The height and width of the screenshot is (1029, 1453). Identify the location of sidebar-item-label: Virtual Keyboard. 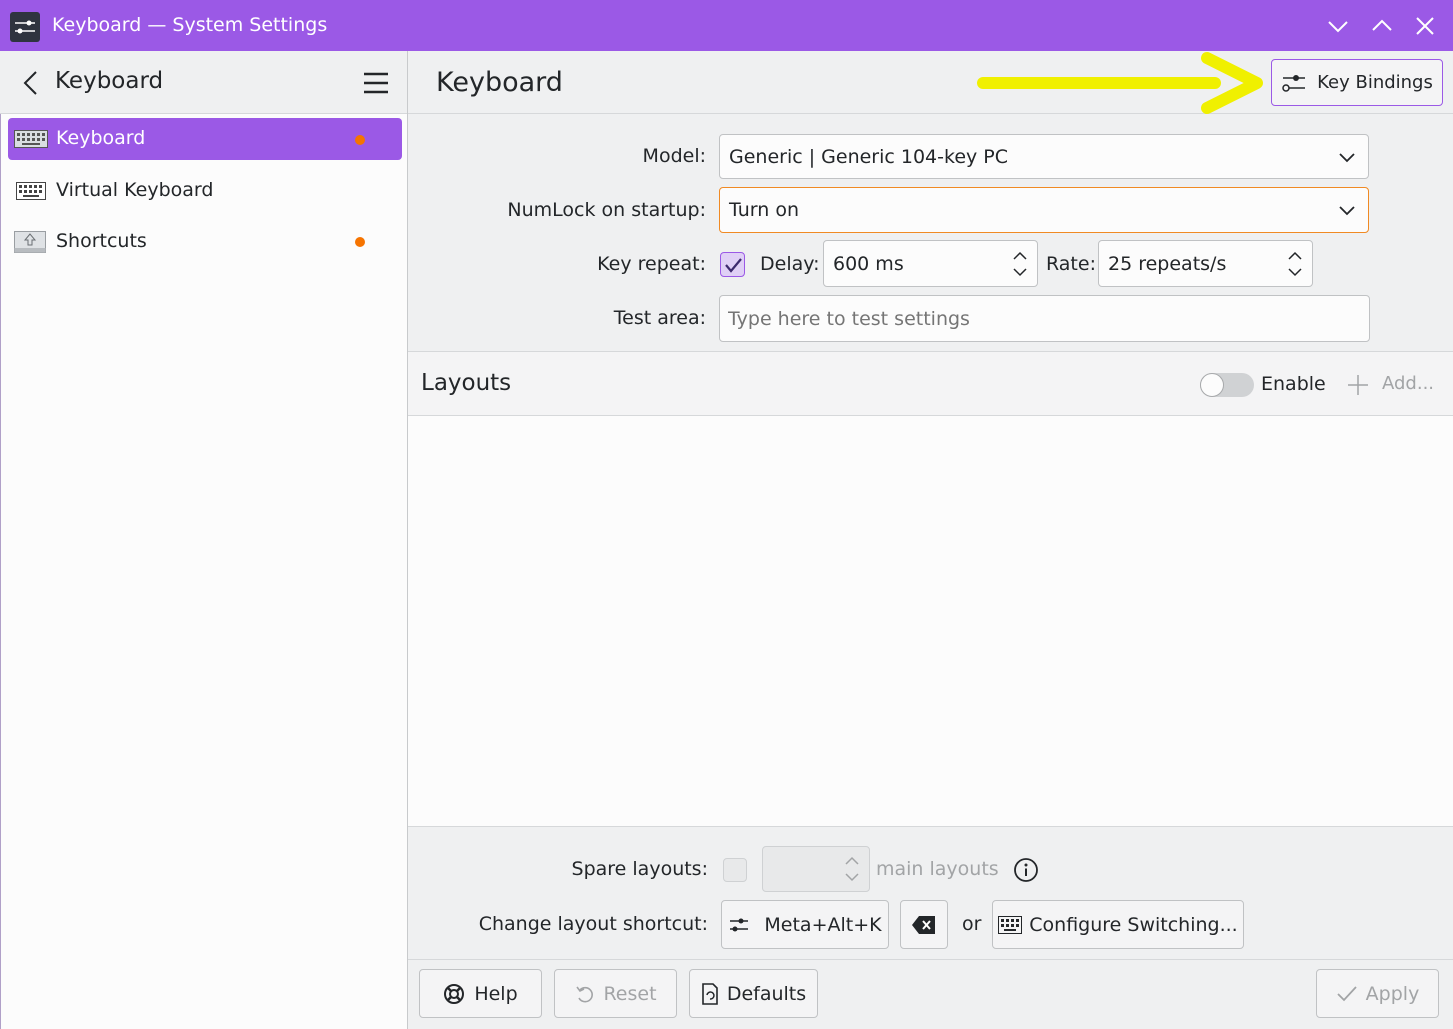
(135, 190).